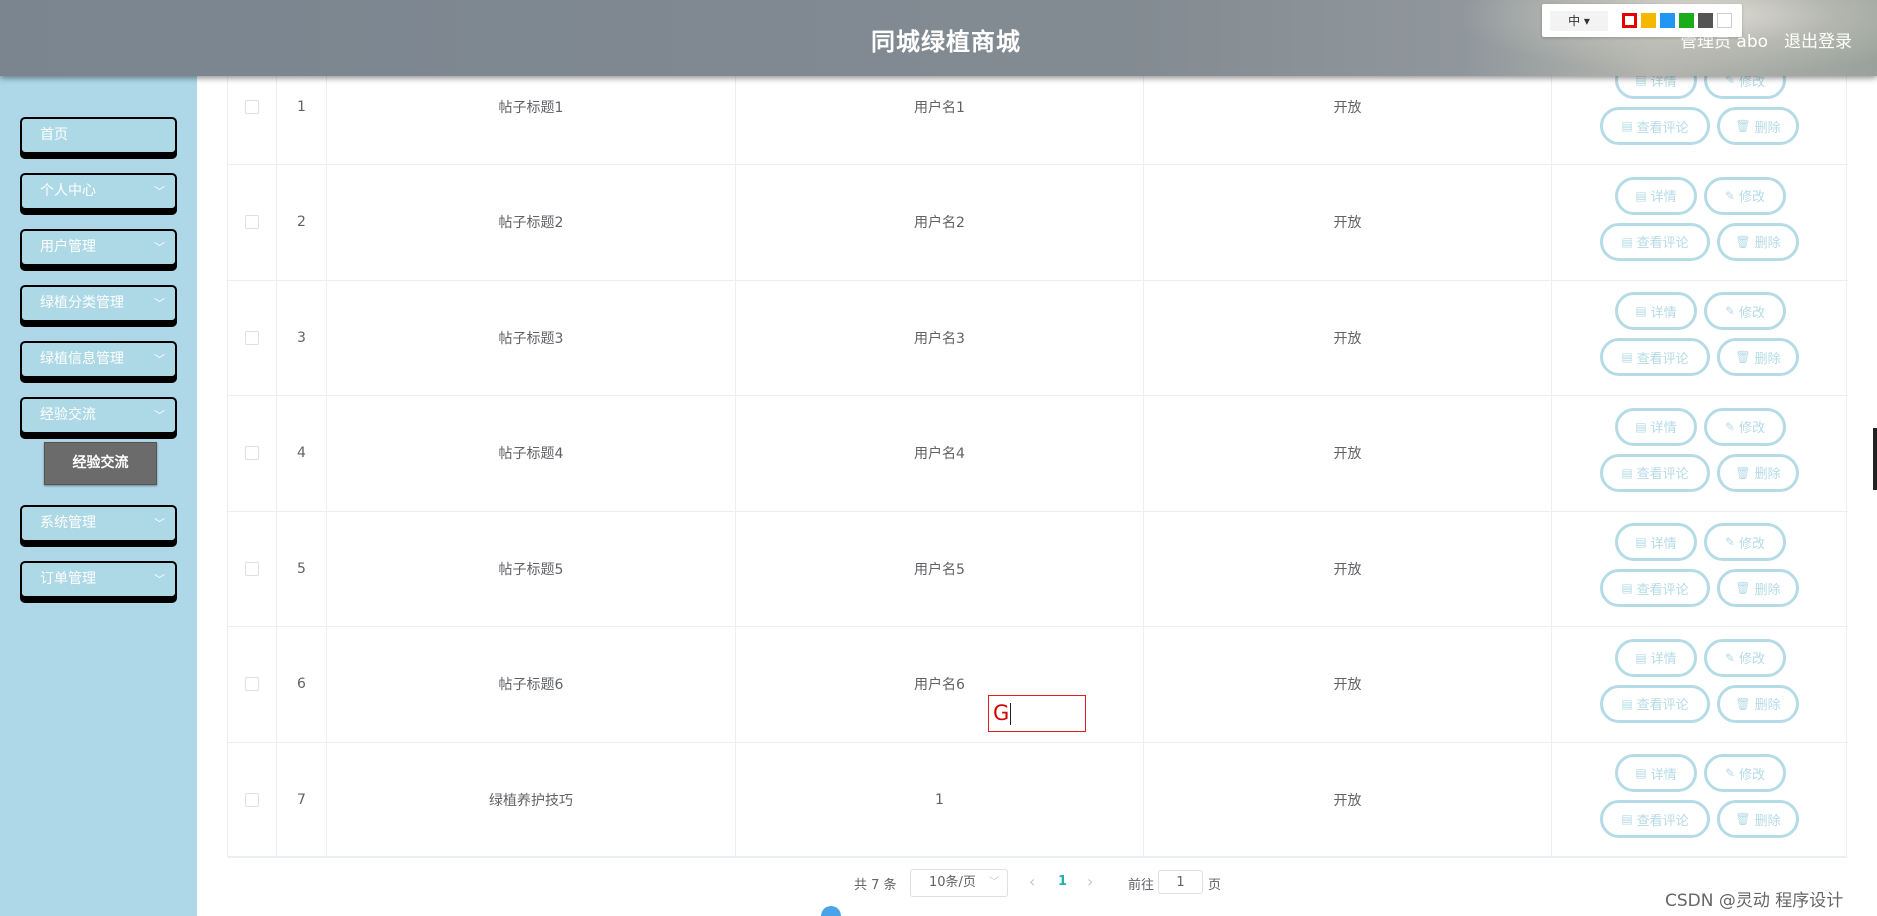  What do you see at coordinates (875, 885) in the screenshot?
I see `pagination-total: 共 7 条` at bounding box center [875, 885].